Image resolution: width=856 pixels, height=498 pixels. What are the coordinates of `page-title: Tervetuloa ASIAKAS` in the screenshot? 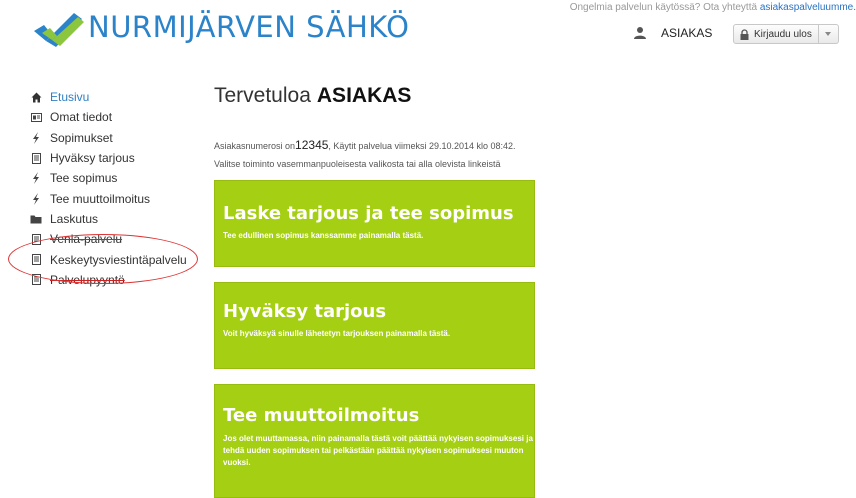 It's located at (312, 96).